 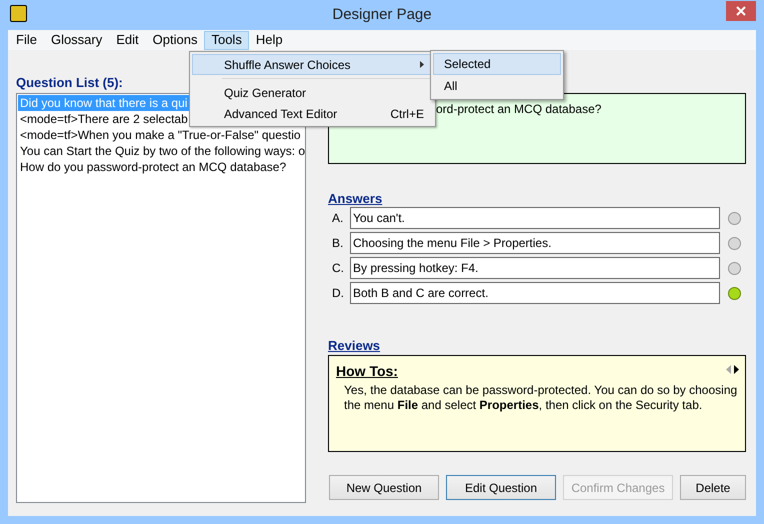 What do you see at coordinates (497, 64) in the screenshot?
I see `menu-entry: Selected` at bounding box center [497, 64].